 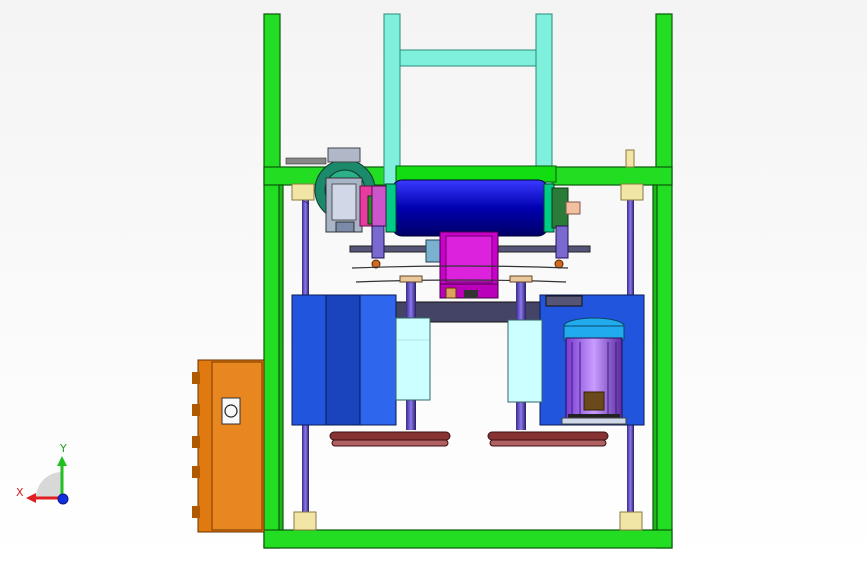 I want to click on post-cap-bottom-left, so click(x=305, y=521).